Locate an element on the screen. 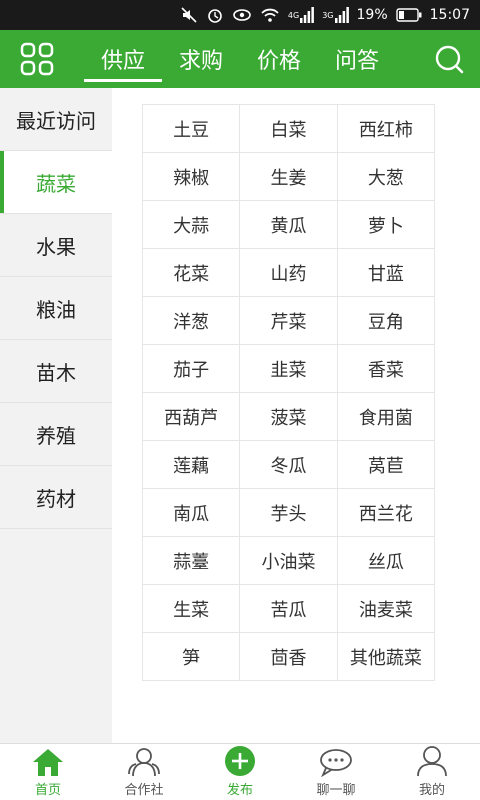 This screenshot has width=480, height=800. eye-icon is located at coordinates (242, 15).